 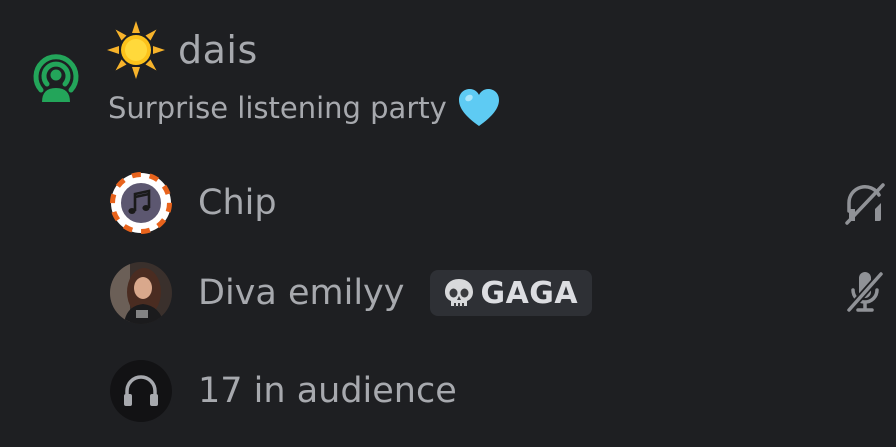 I want to click on muted-microphone-slash-icon, so click(x=865, y=292).